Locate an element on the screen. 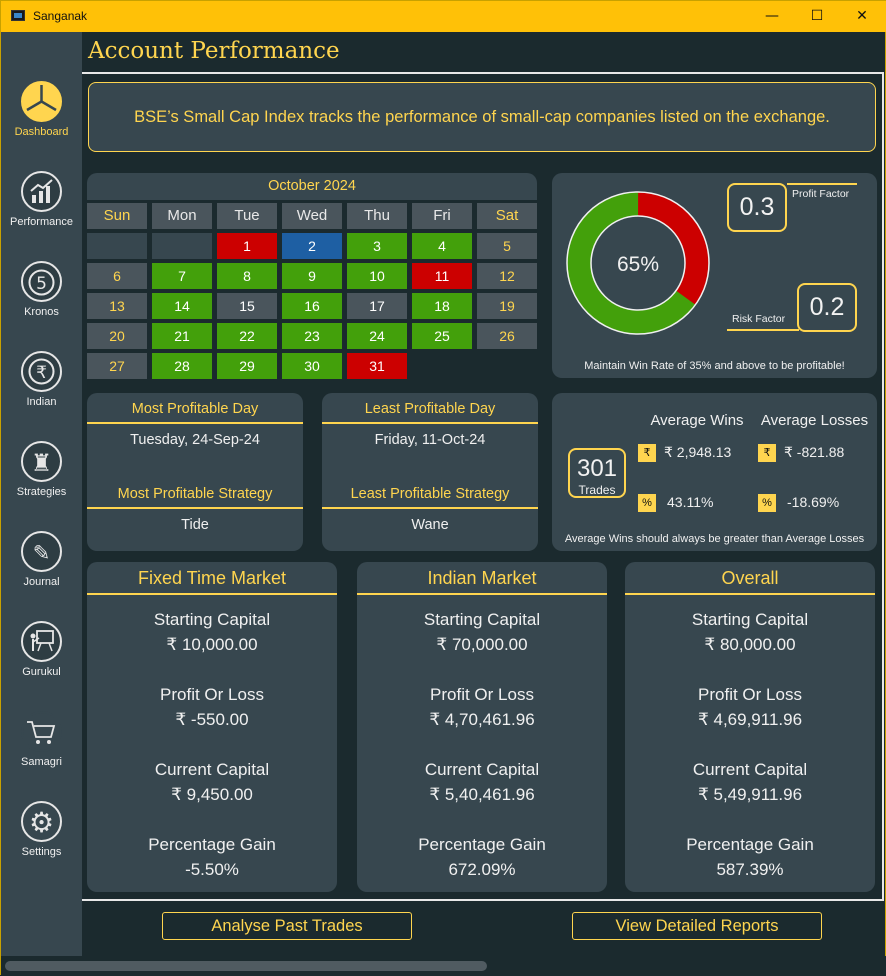 This screenshot has height=976, width=886. calendar-day-cell: 19 is located at coordinates (507, 306).